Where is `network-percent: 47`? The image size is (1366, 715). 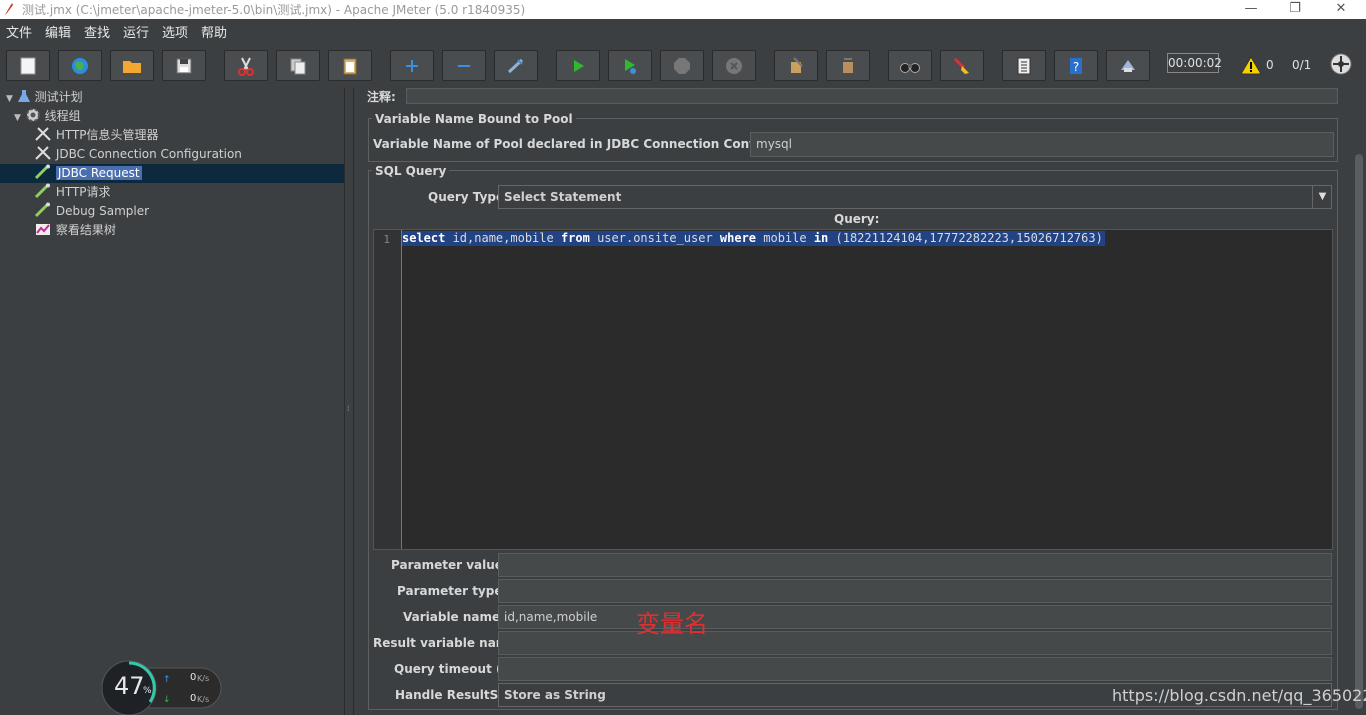
network-percent: 47 is located at coordinates (129, 686).